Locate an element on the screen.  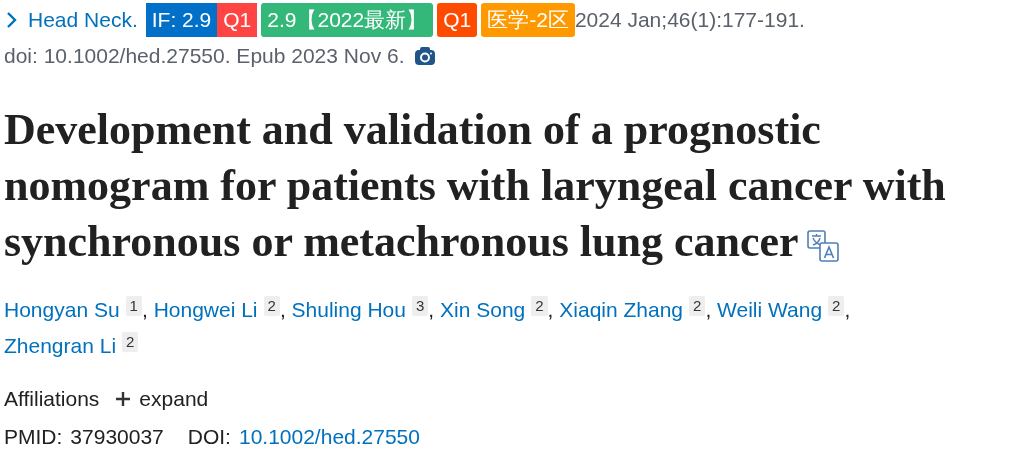
author-link: Hongwei Li is located at coordinates (205, 309).